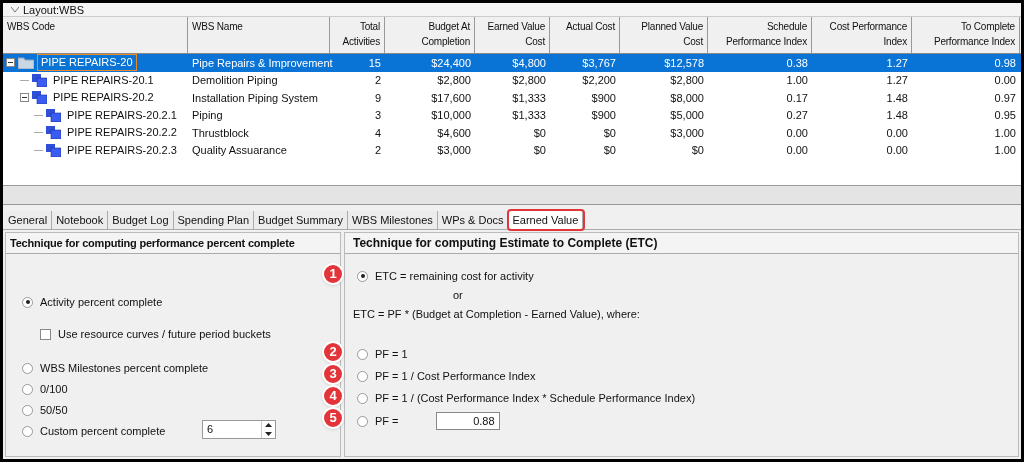 This screenshot has height=462, width=1024. I want to click on option-label: ETC = remaining cost for activity, so click(454, 276).